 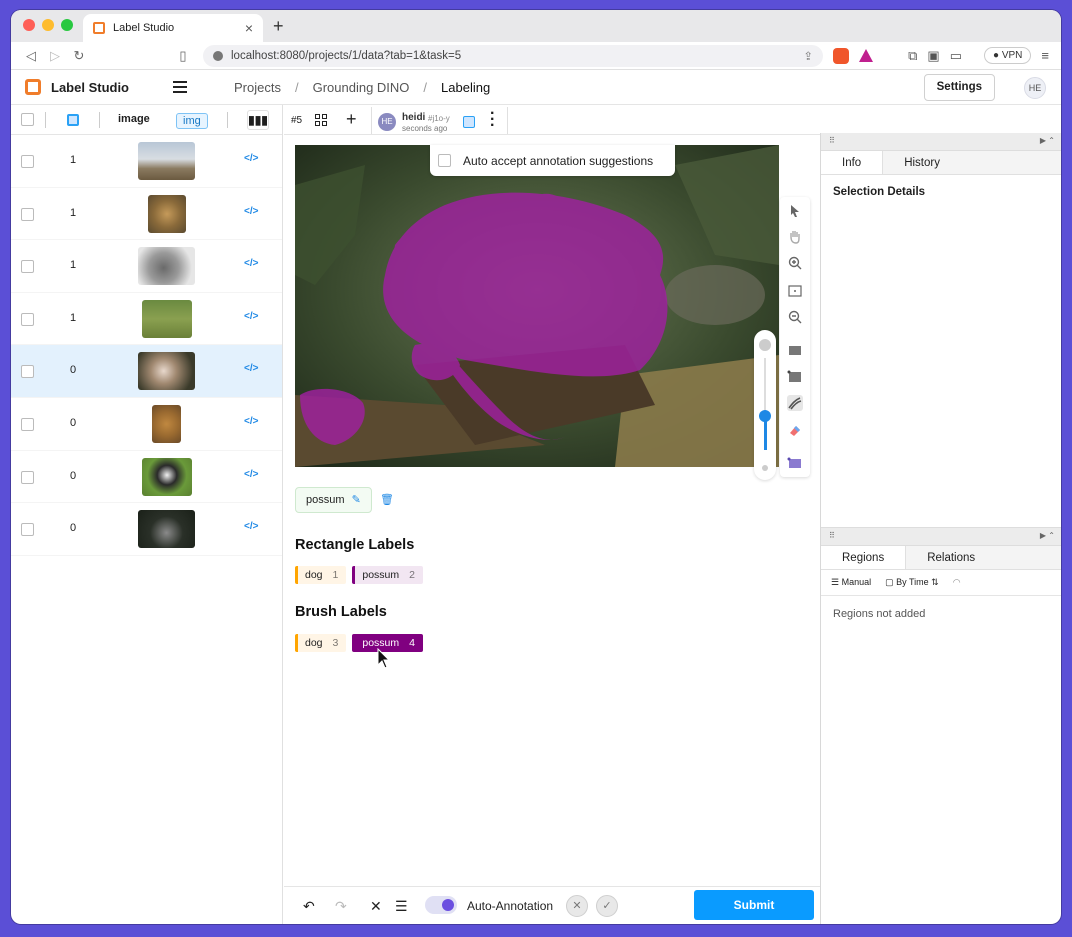 What do you see at coordinates (795, 237) in the screenshot?
I see `pan-hand-icon` at bounding box center [795, 237].